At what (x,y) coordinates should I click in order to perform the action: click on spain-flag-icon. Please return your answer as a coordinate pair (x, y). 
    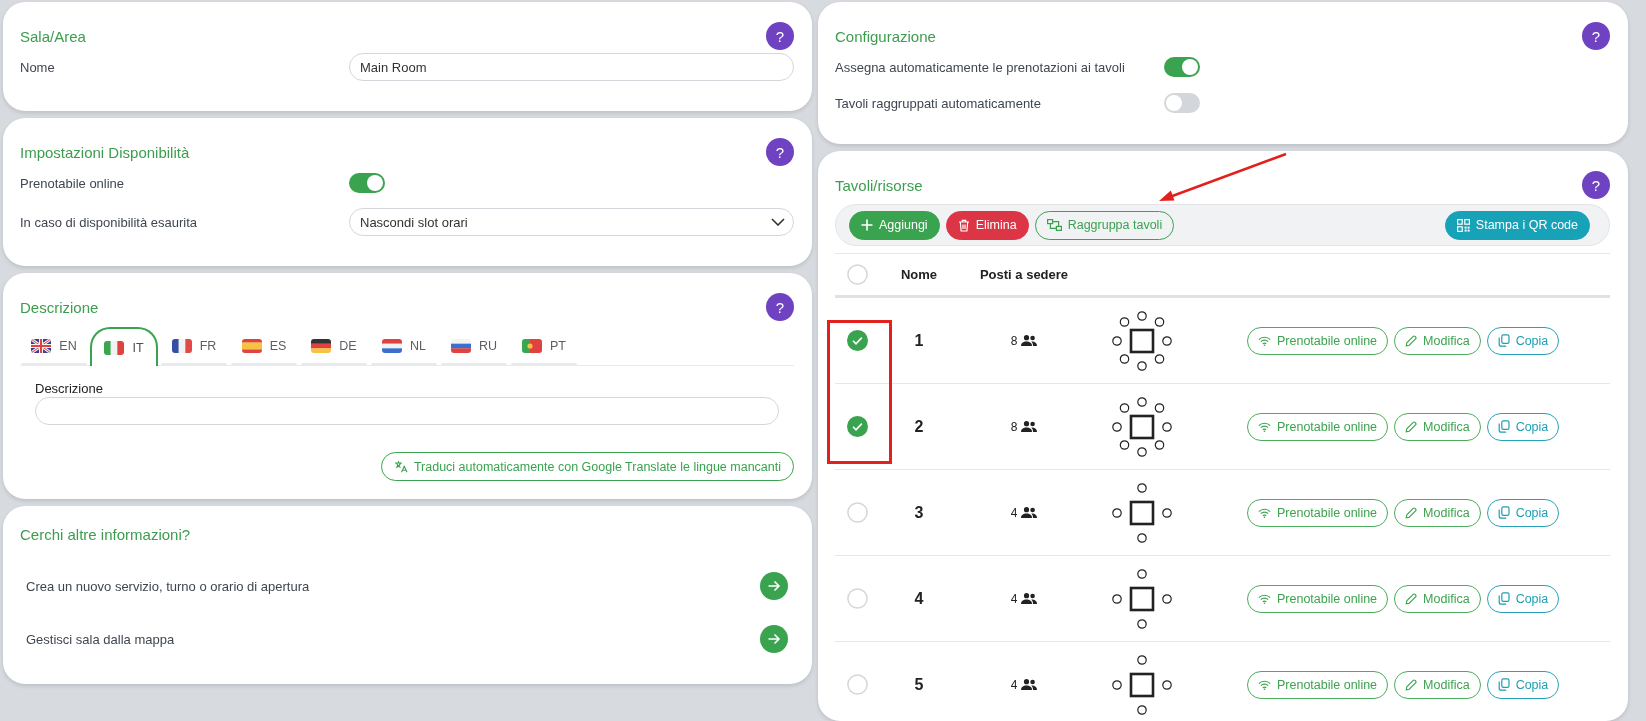
    Looking at the image, I should click on (251, 346).